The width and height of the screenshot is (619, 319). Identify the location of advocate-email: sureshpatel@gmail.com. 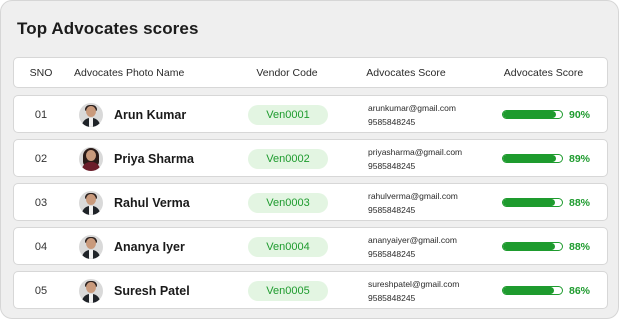
(413, 284).